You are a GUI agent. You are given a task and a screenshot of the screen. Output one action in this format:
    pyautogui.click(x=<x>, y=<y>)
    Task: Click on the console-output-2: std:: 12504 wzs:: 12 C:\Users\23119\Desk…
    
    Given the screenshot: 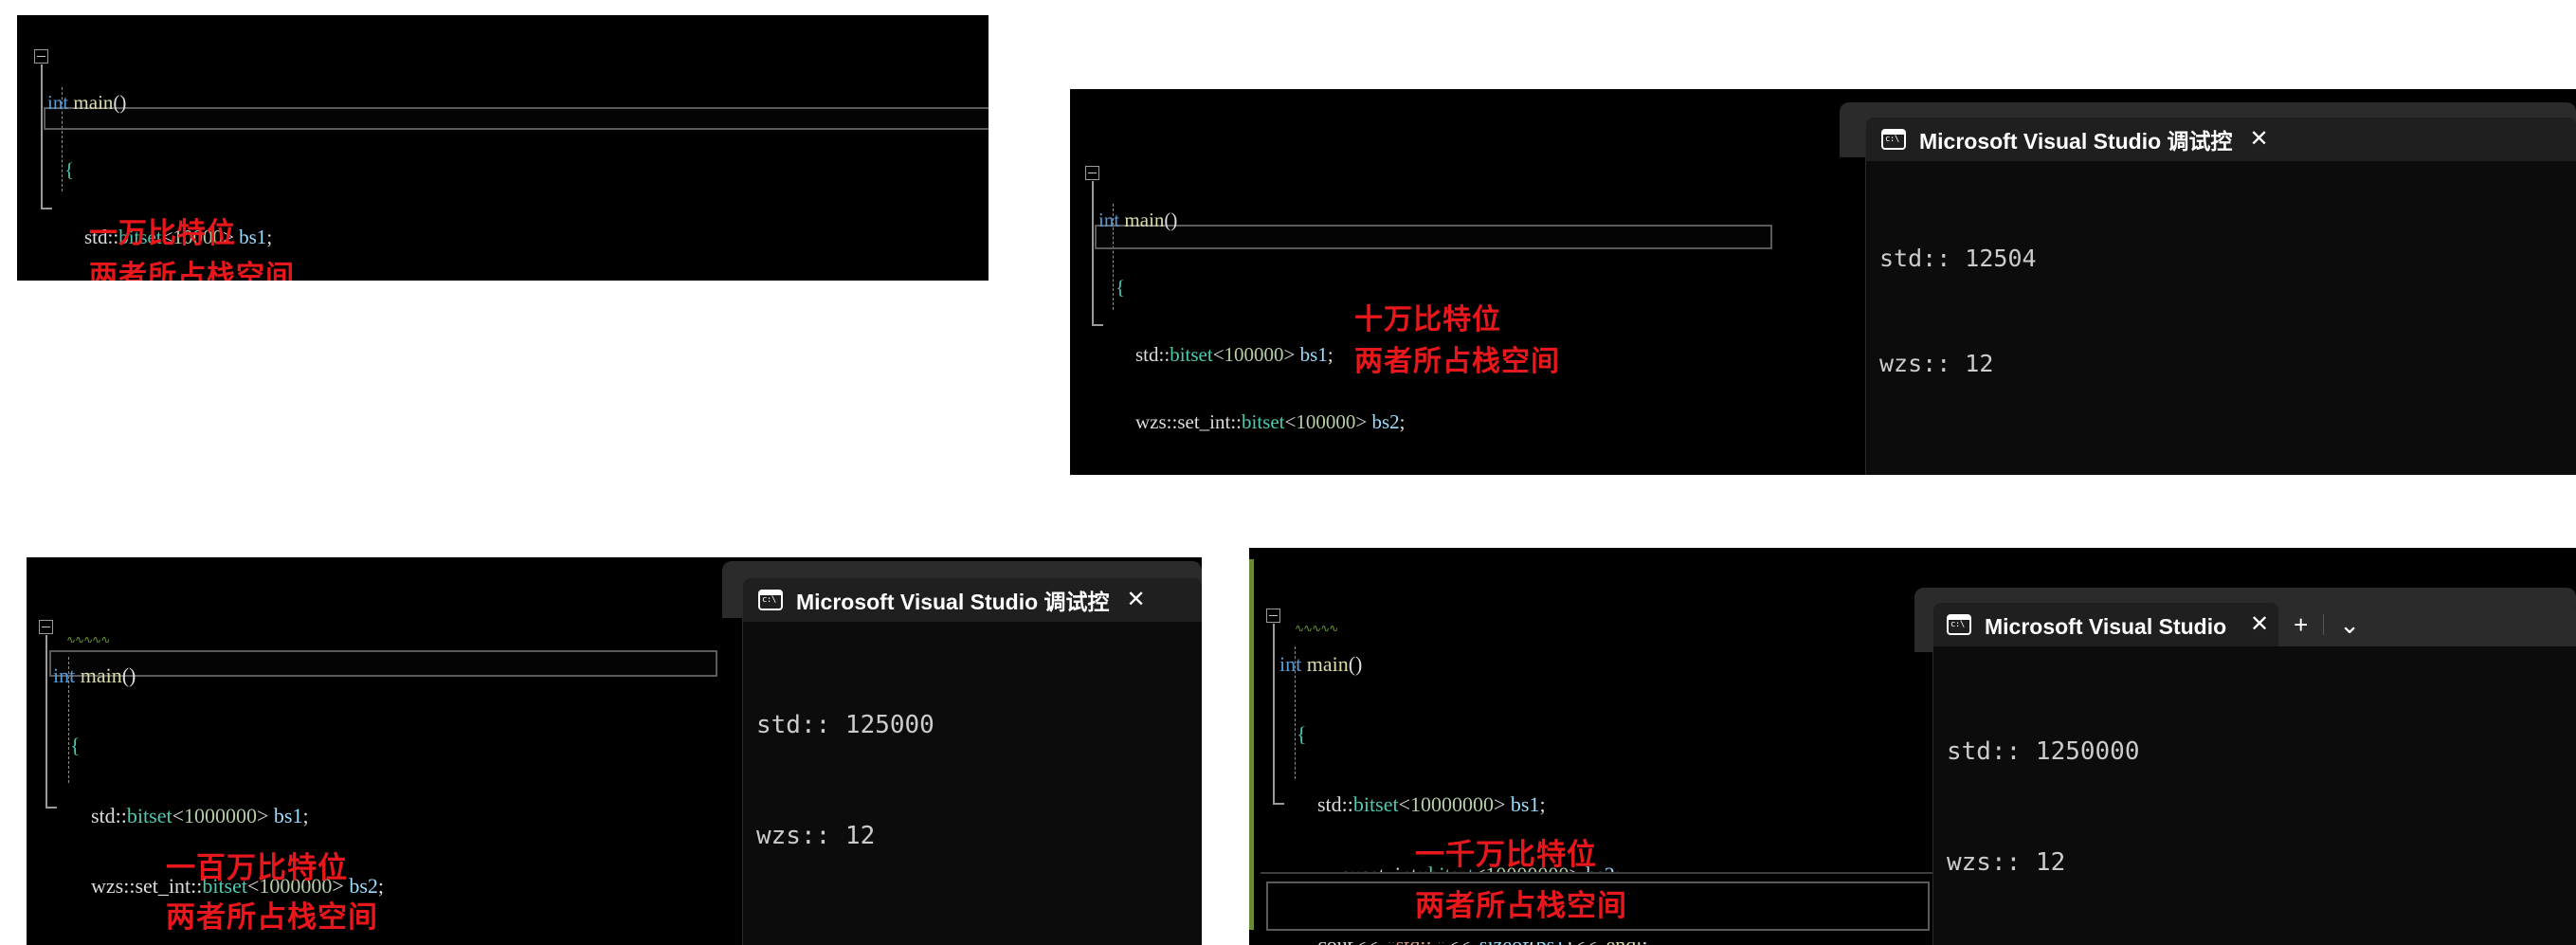 What is the action you would take?
    pyautogui.click(x=2221, y=323)
    